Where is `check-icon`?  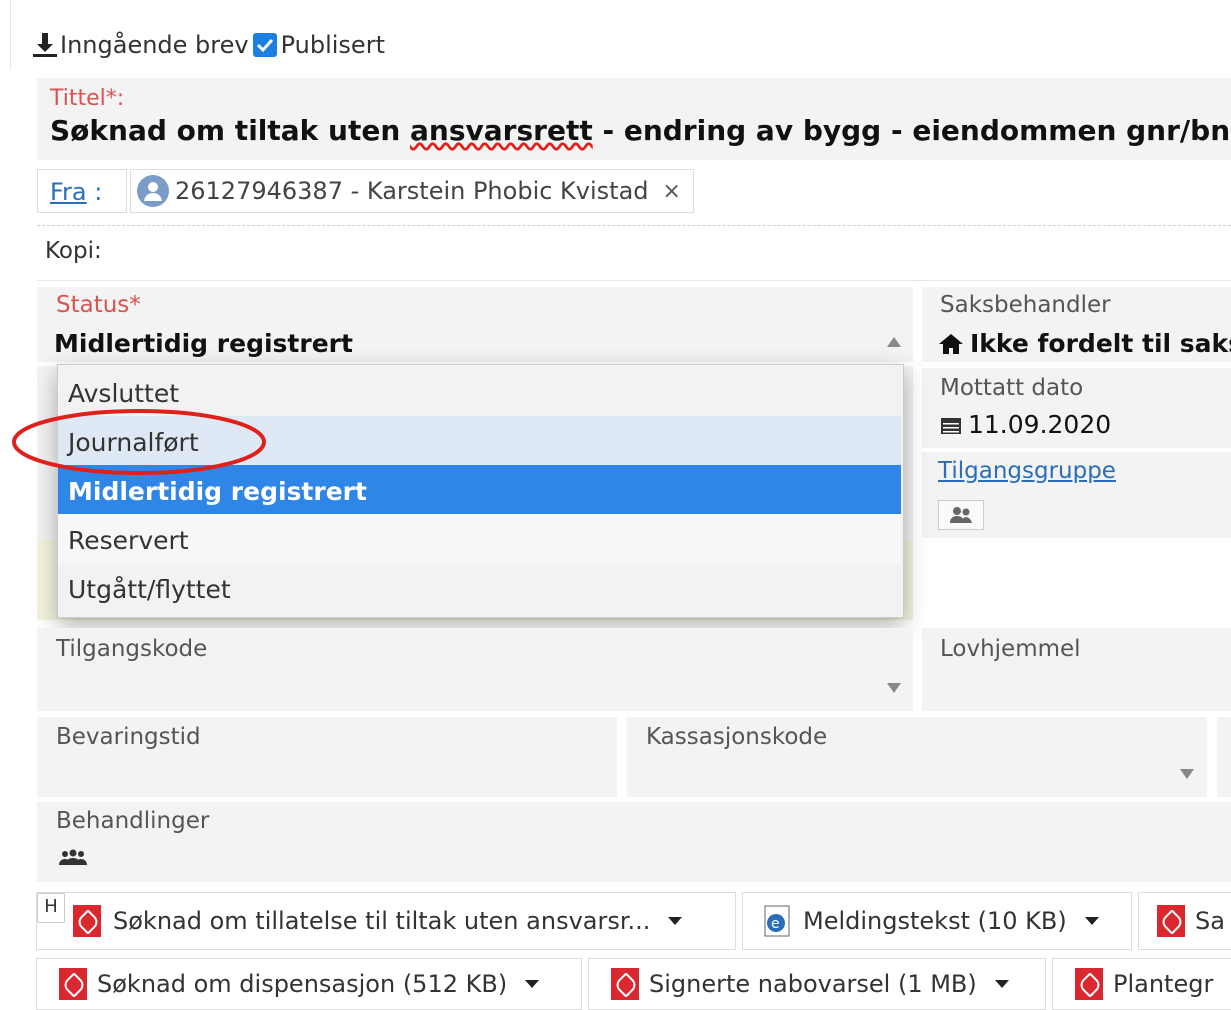
check-icon is located at coordinates (264, 45).